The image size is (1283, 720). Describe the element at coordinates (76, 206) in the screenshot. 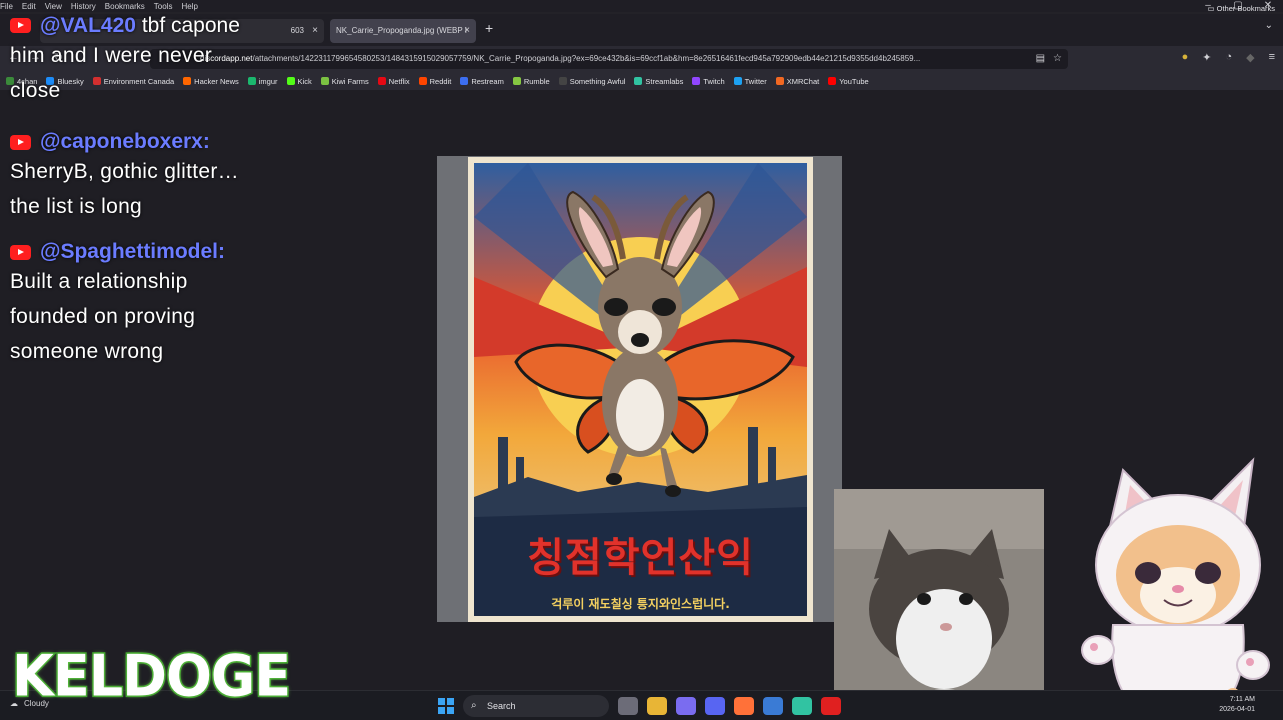

I see `chat-text-line: the list is long` at that location.